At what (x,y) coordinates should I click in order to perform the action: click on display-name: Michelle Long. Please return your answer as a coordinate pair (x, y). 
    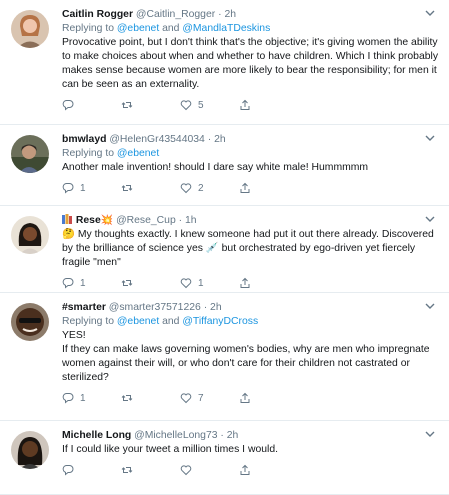
    Looking at the image, I should click on (96, 435).